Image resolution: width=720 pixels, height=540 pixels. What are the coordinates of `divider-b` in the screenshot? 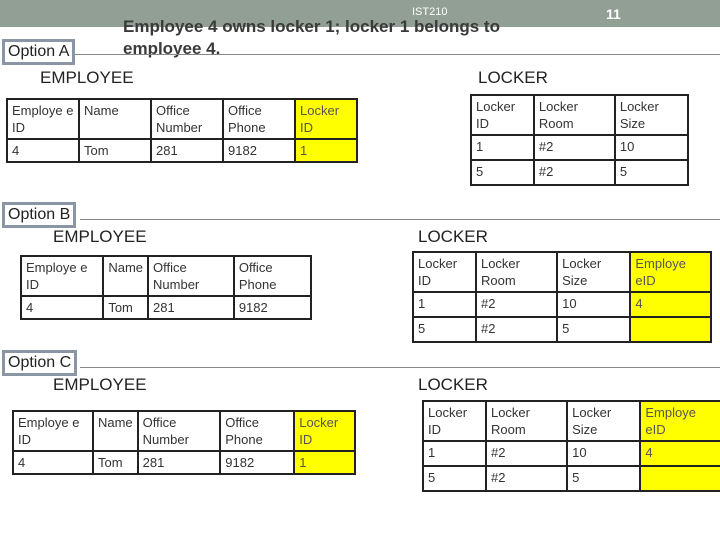 It's located at (400, 219).